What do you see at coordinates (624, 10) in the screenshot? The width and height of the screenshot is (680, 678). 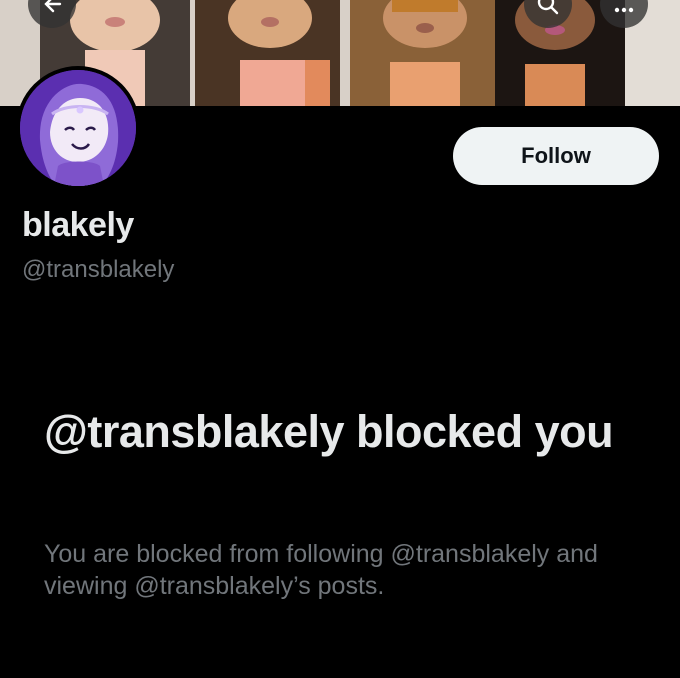 I see `more-icon` at bounding box center [624, 10].